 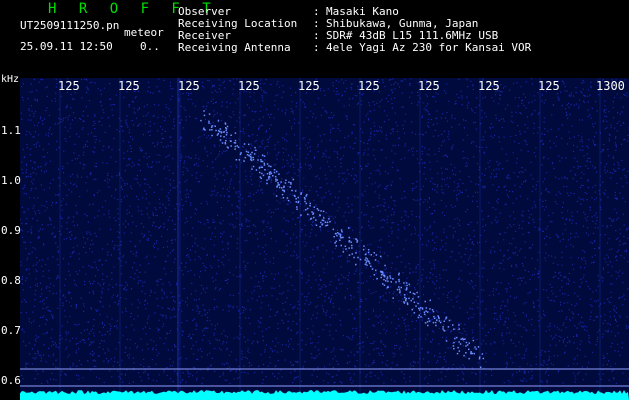 What do you see at coordinates (429, 47) in the screenshot?
I see `info-value-antenna: 4ele Yagi Az 230 for Kansai VOR` at bounding box center [429, 47].